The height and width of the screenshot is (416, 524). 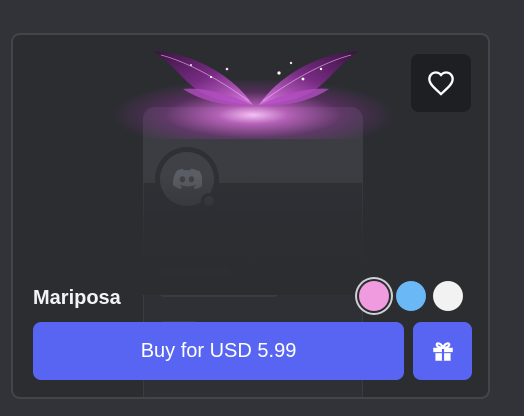 I want to click on gift-button, so click(x=442, y=351).